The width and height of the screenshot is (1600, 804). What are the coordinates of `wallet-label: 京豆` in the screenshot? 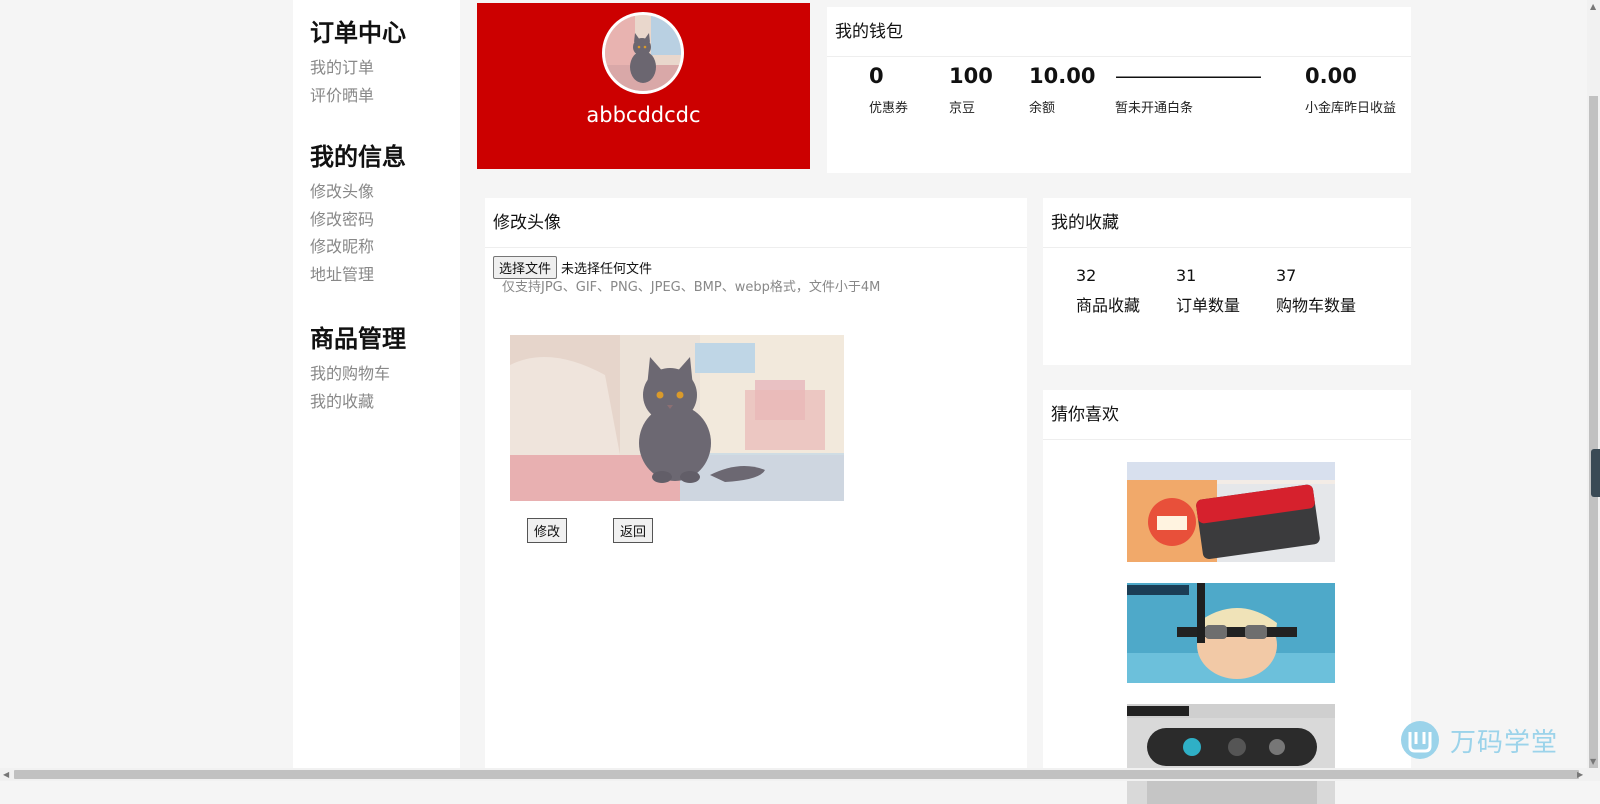 It's located at (962, 108).